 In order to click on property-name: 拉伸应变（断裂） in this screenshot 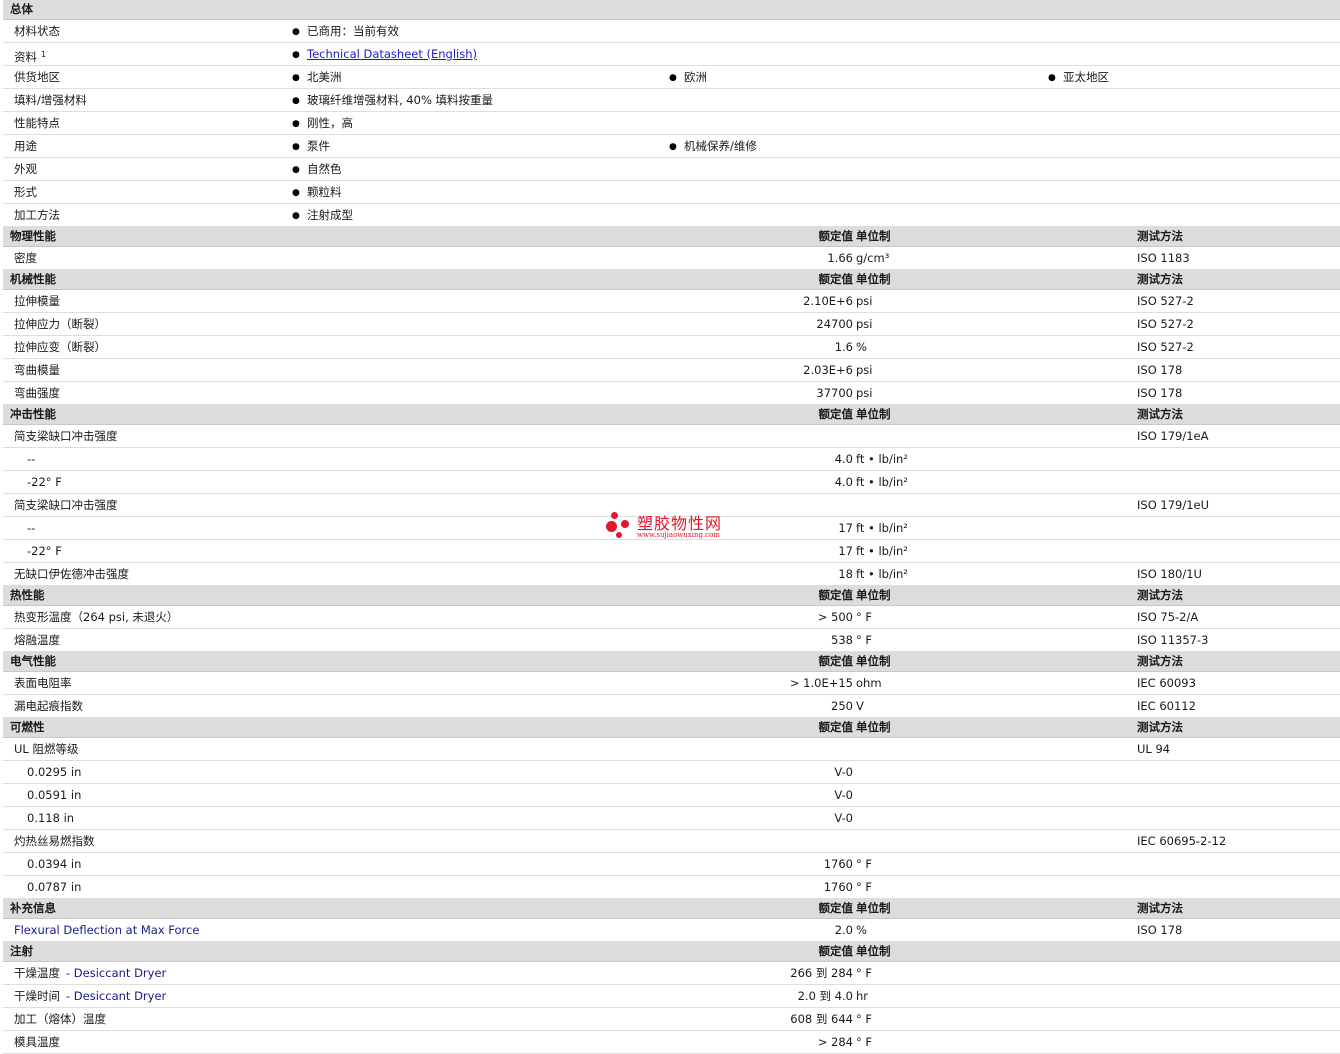, I will do `click(60, 347)`.